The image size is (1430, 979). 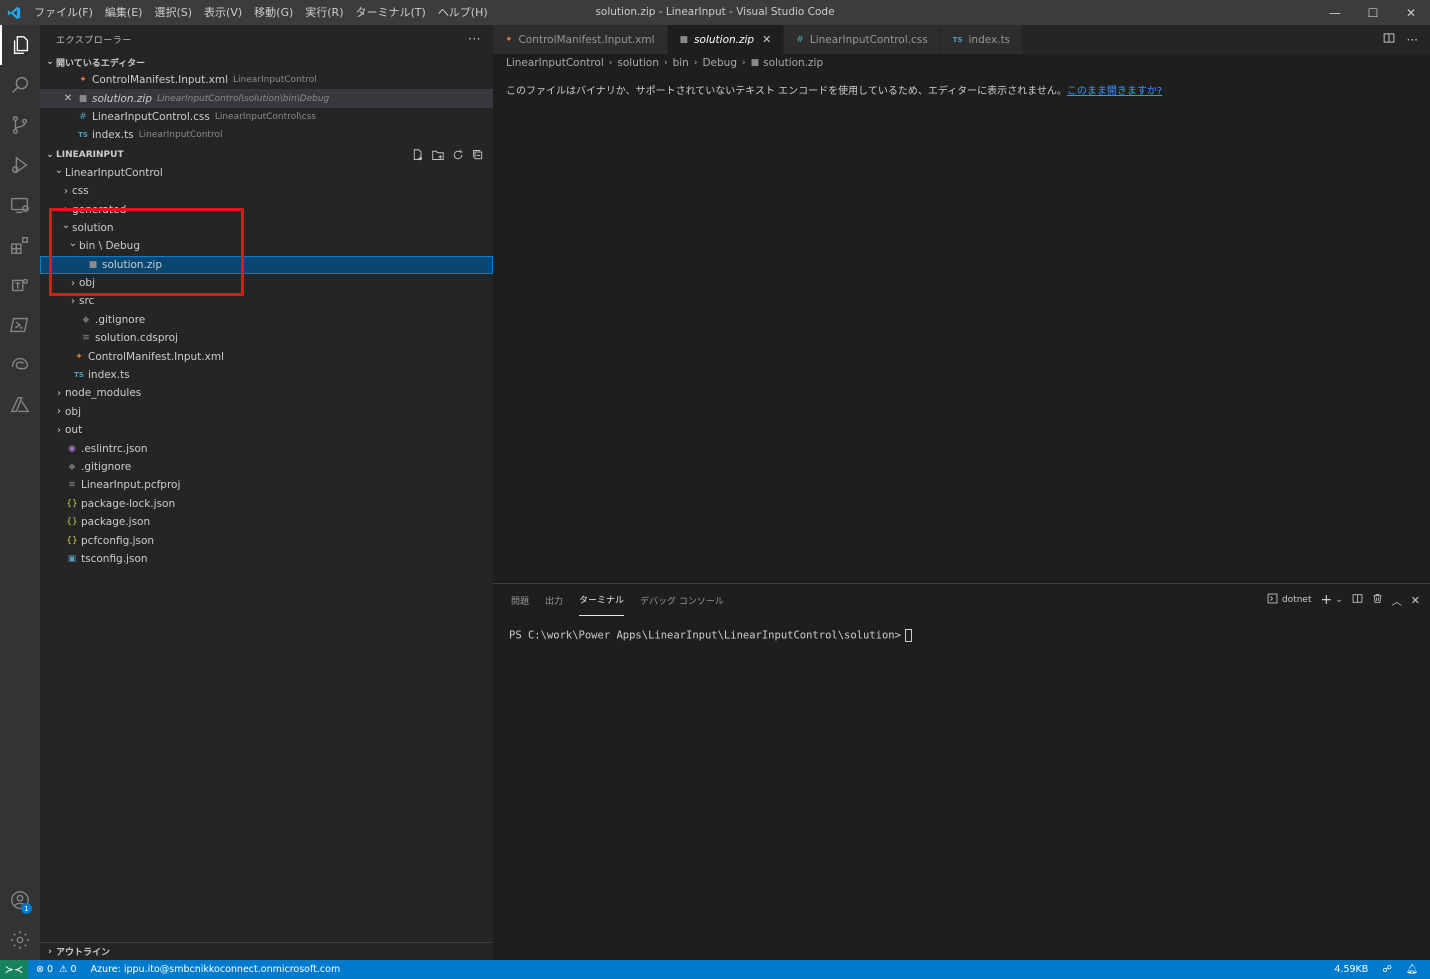 What do you see at coordinates (173, 12) in the screenshot?
I see `menu-item: 選択(S)` at bounding box center [173, 12].